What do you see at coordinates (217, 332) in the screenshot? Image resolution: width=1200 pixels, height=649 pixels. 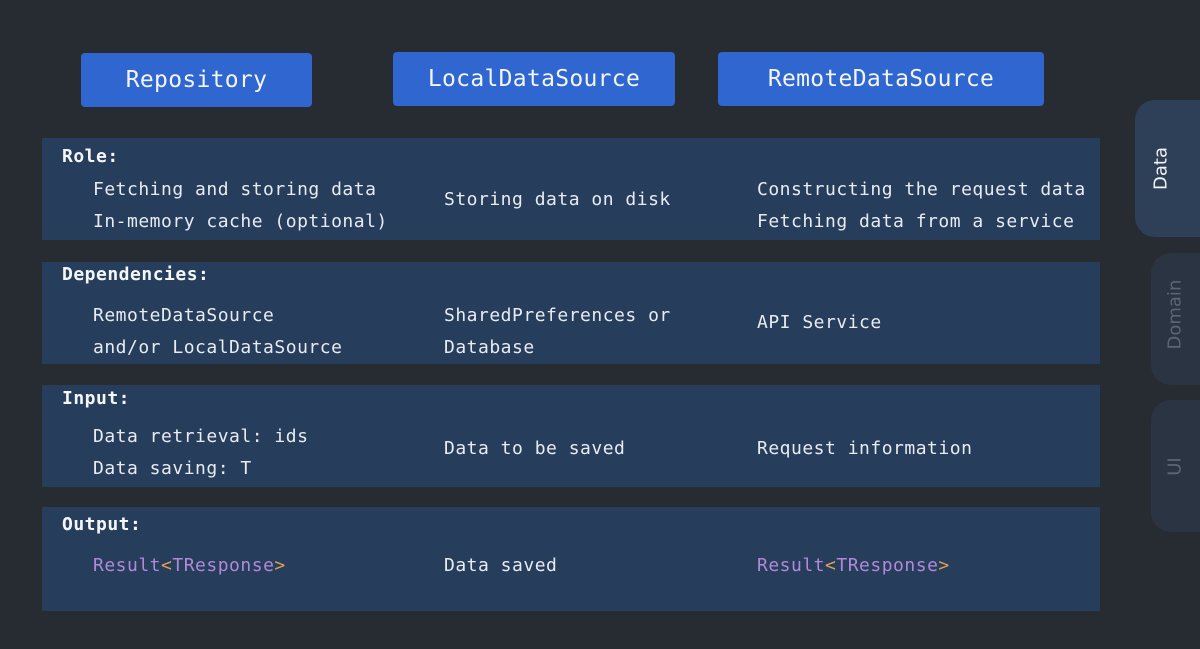 I see `dependencies-repository-cell: RemoteDataSource and/or LocalDataSource` at bounding box center [217, 332].